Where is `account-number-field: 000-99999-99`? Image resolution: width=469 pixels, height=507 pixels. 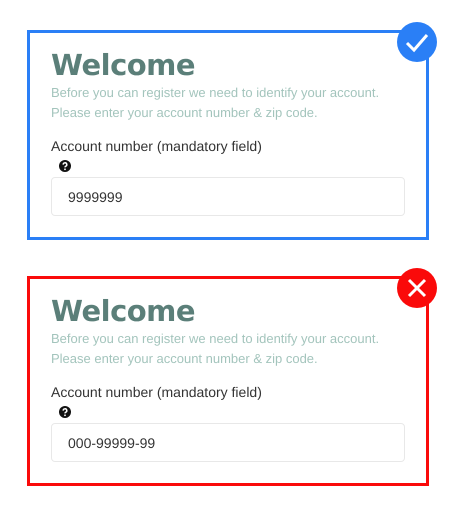 account-number-field: 000-99999-99 is located at coordinates (228, 442).